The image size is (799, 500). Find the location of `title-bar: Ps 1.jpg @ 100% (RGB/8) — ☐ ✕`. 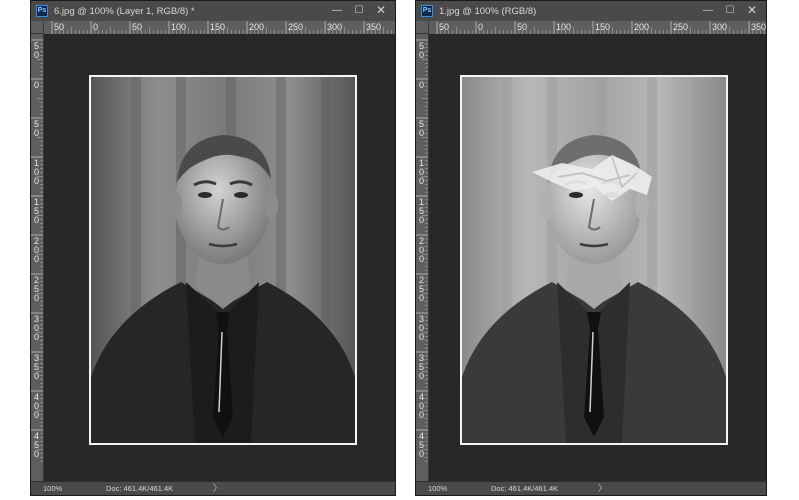

title-bar: Ps 1.jpg @ 100% (RGB/8) — ☐ ✕ is located at coordinates (591, 11).